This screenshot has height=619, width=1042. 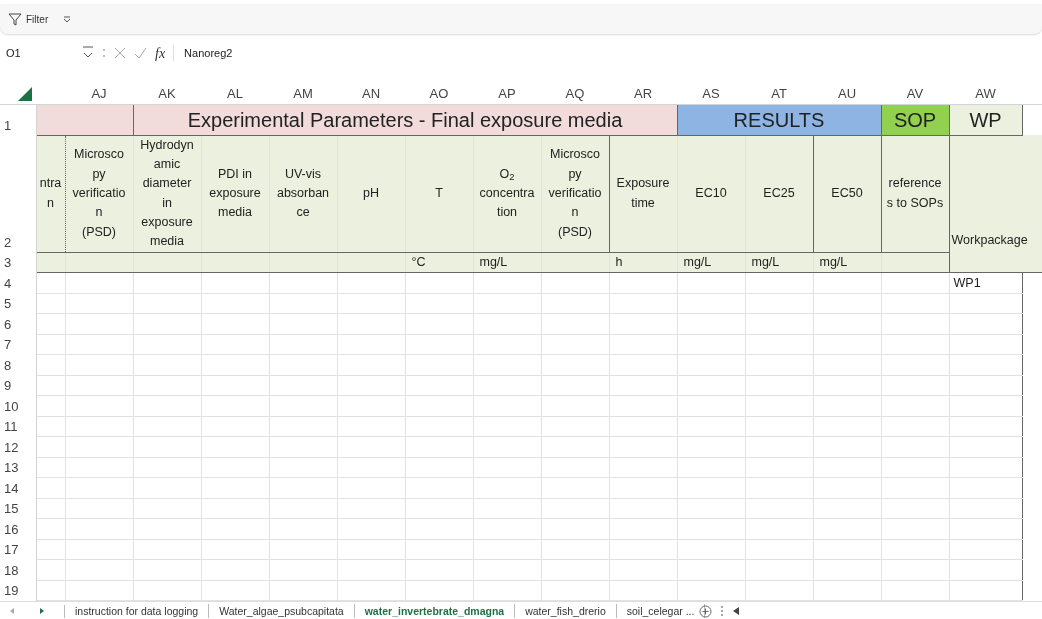 What do you see at coordinates (405, 119) in the screenshot?
I see `header-cell: Experimental Parameters - Final exposure media` at bounding box center [405, 119].